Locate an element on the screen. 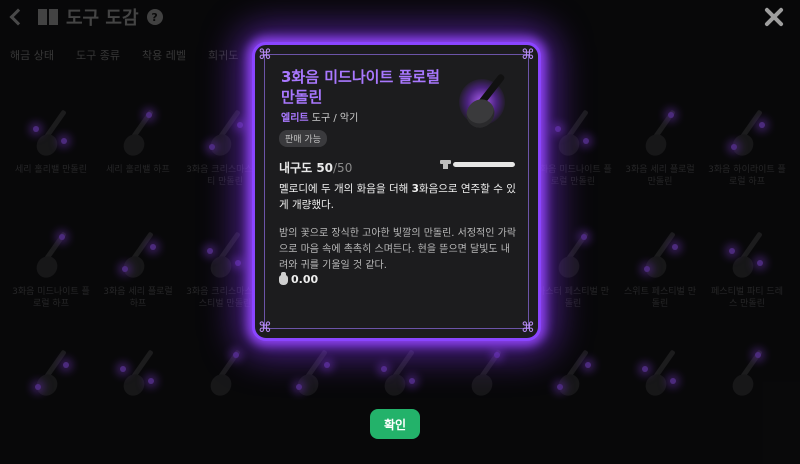 The image size is (800, 464). item-type: 도구 / 악기 is located at coordinates (333, 118).